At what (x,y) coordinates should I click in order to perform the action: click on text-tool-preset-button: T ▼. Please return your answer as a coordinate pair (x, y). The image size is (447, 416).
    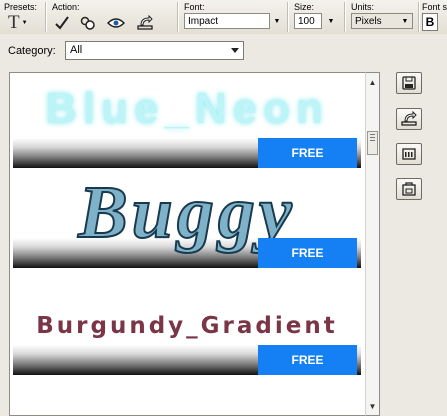
    Looking at the image, I should click on (21, 22).